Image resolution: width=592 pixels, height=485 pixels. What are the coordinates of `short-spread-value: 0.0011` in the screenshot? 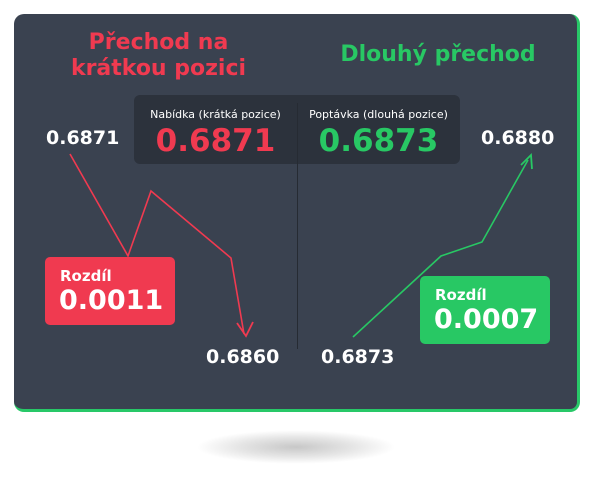 It's located at (111, 300).